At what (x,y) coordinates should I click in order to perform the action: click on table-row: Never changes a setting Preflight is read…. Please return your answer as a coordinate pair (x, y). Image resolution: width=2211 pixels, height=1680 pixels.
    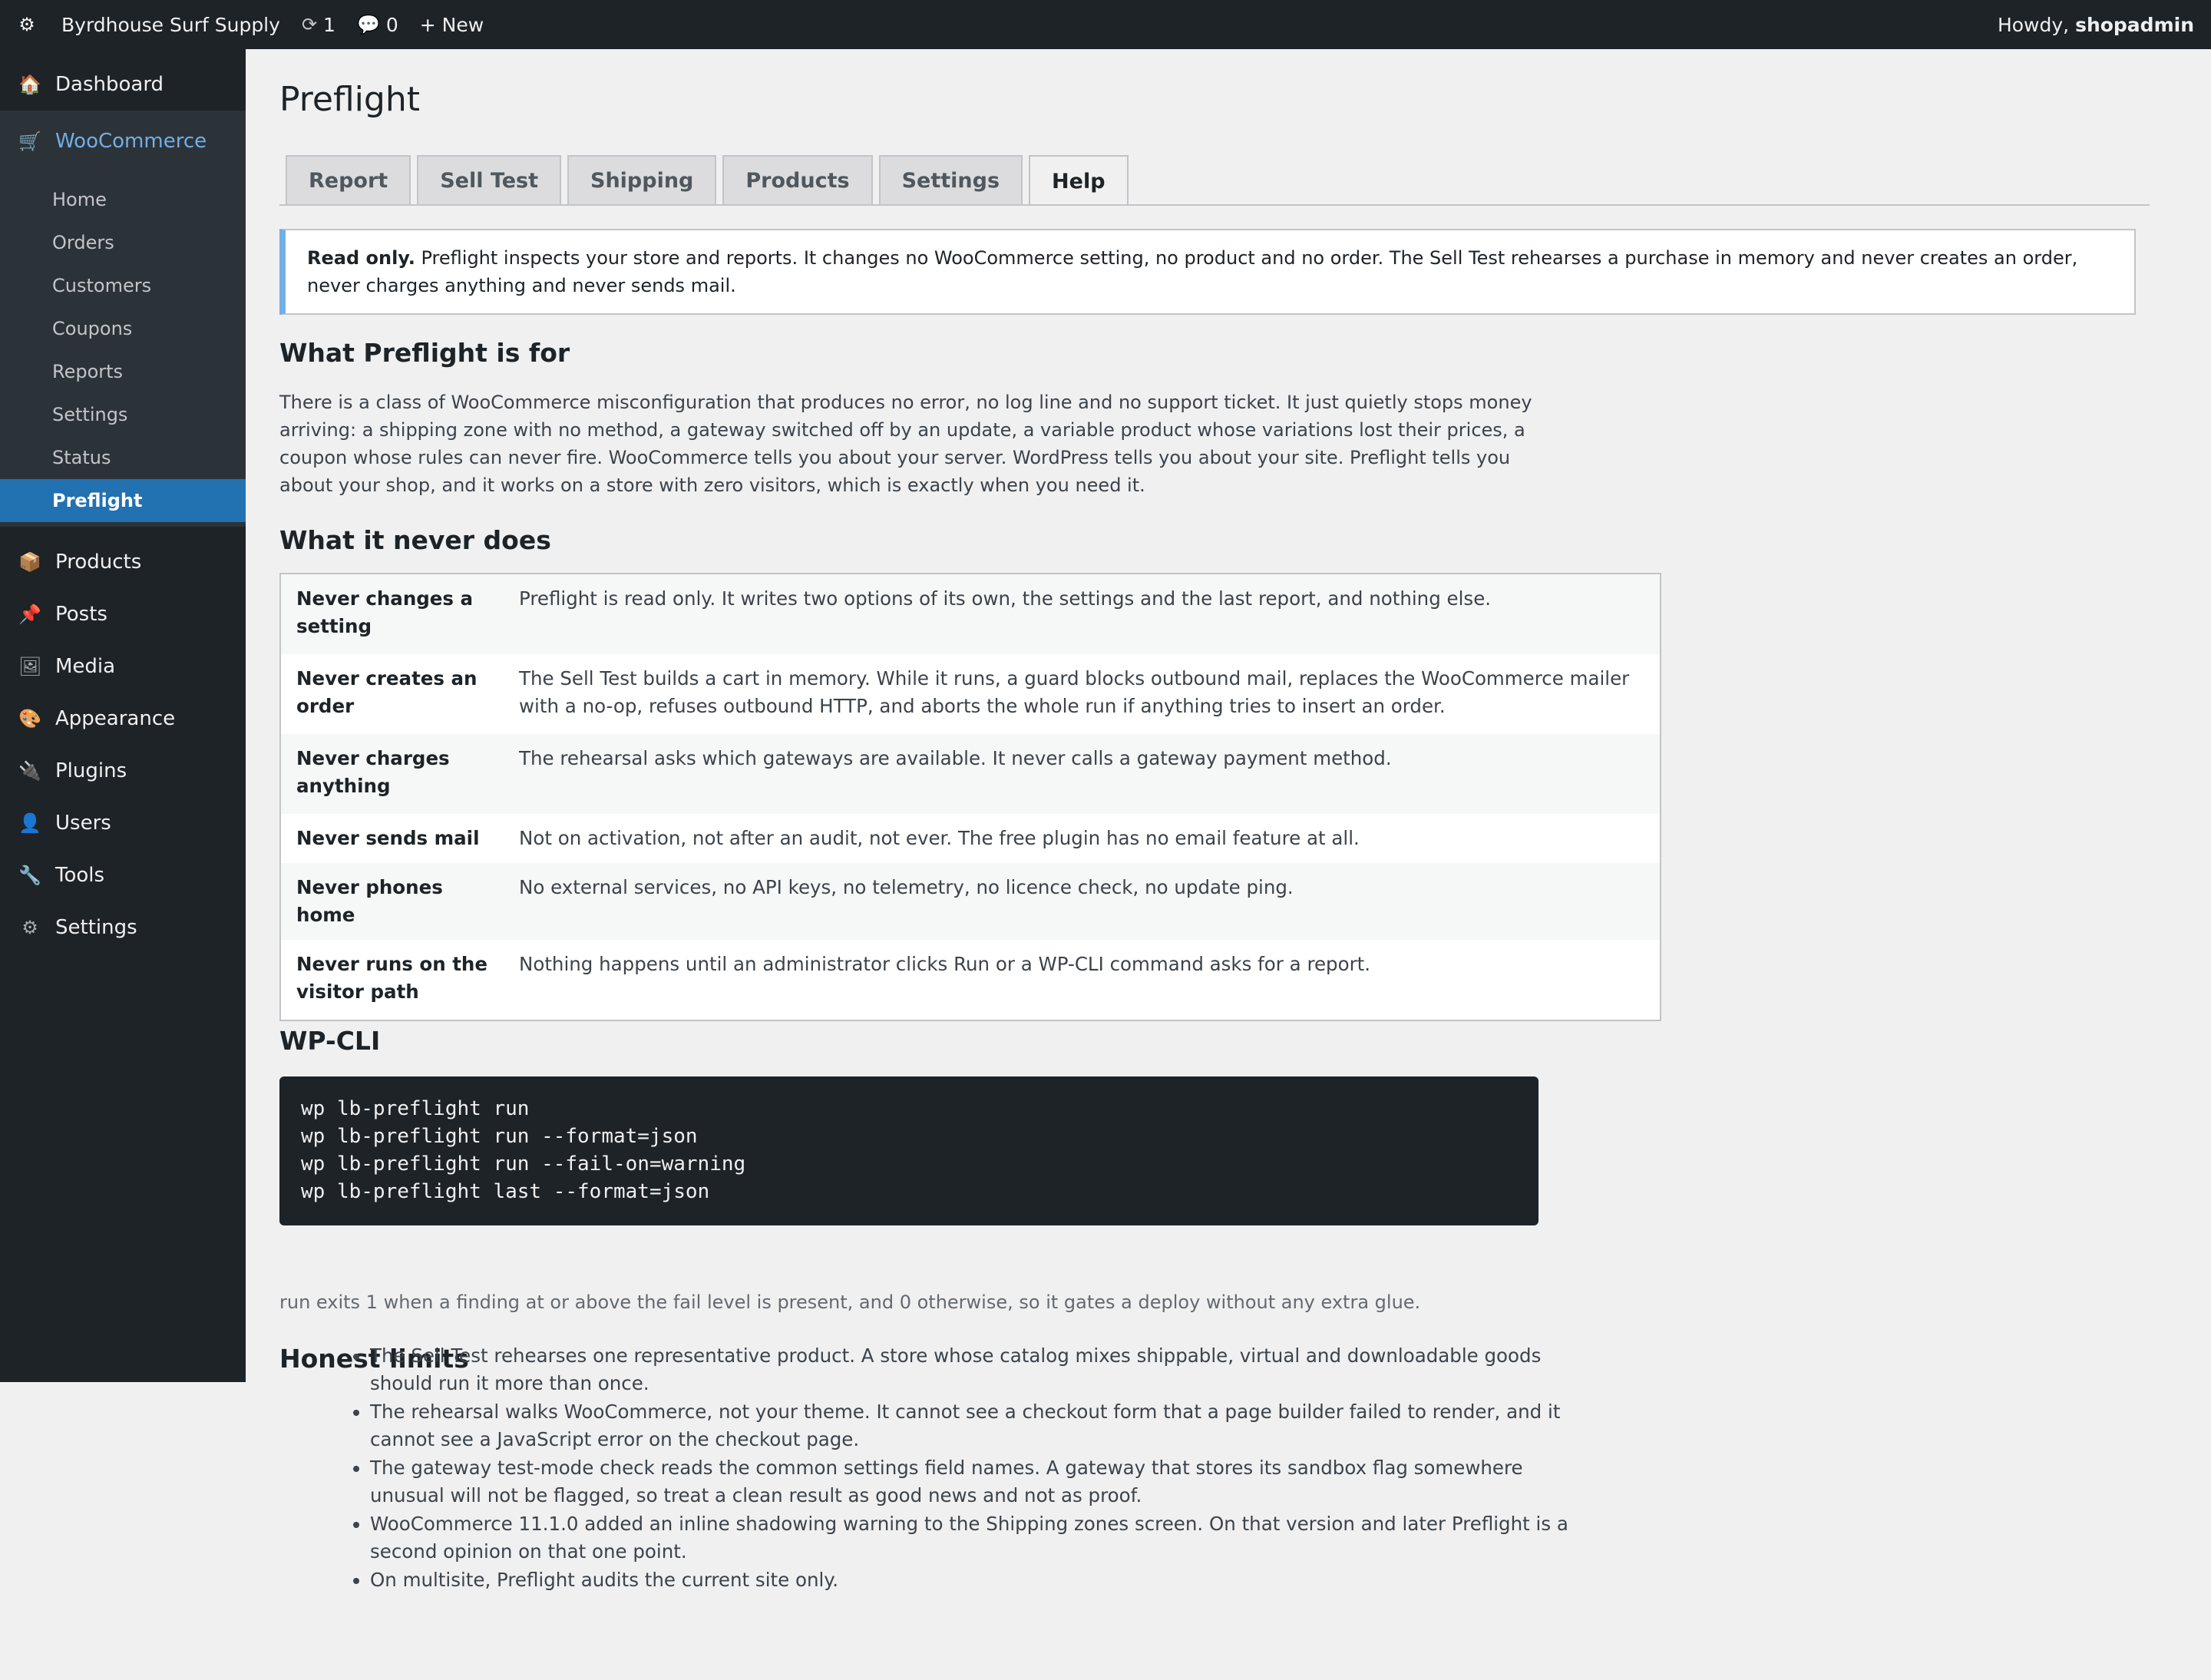
    Looking at the image, I should click on (970, 614).